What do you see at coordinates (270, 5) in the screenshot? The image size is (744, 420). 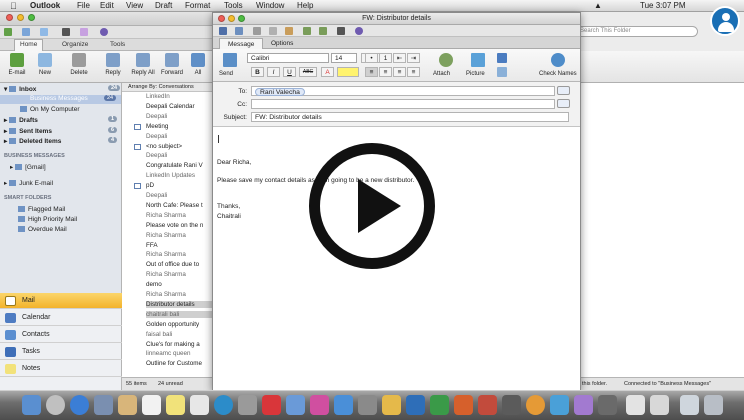 I see `menu-window: Window` at bounding box center [270, 5].